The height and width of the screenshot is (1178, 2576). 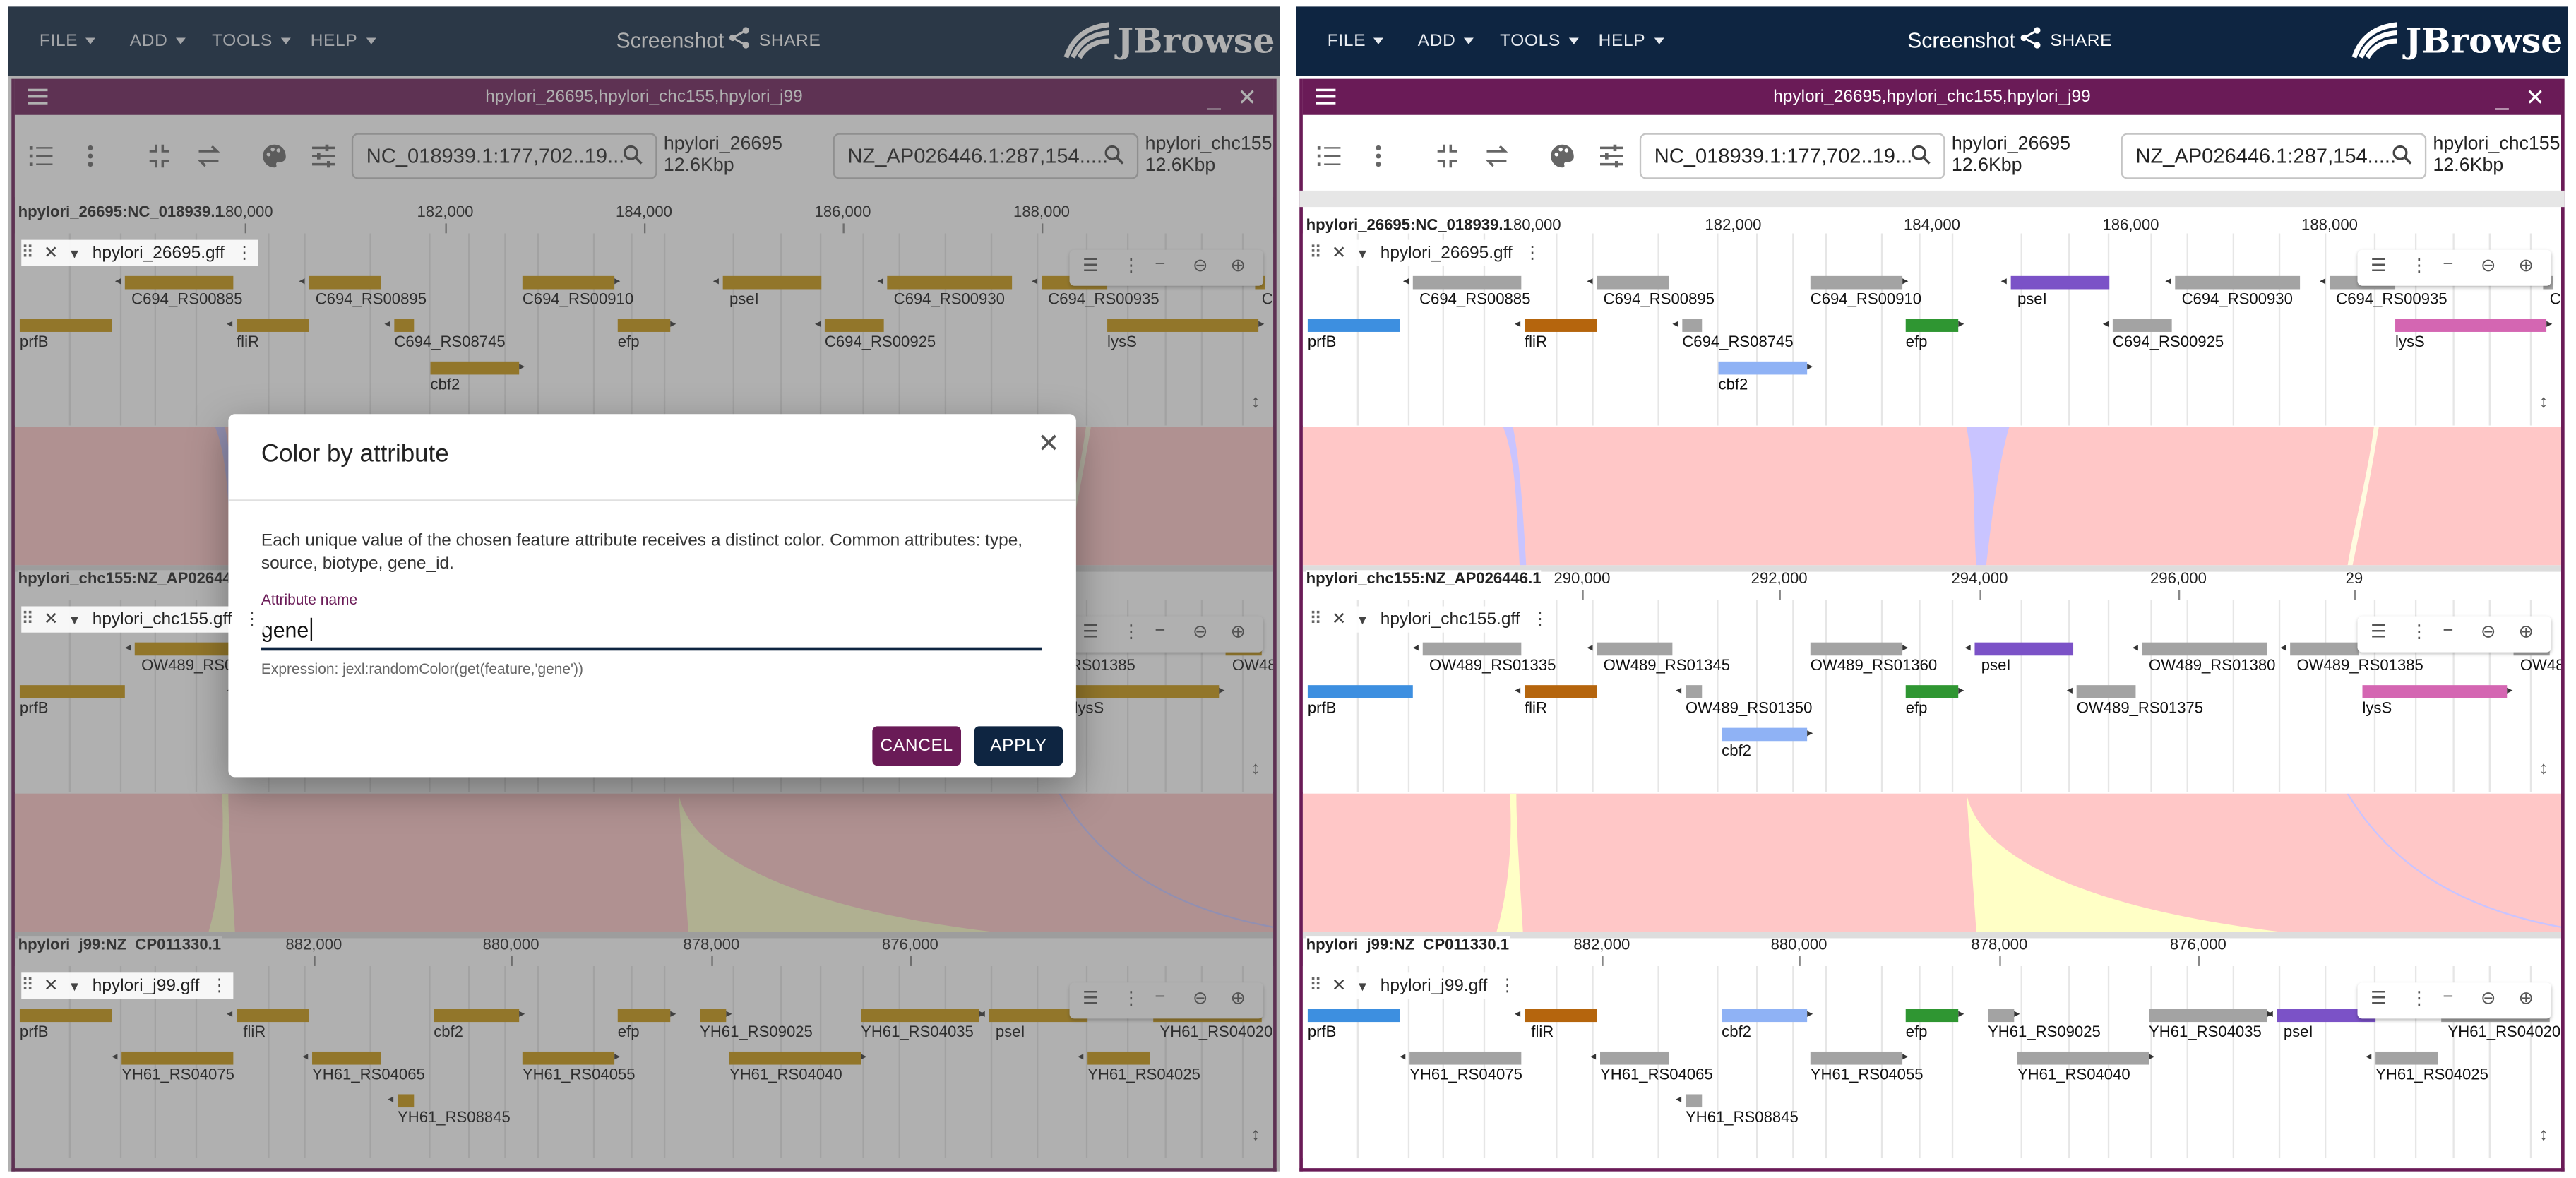 I want to click on collapse-icon, so click(x=1447, y=156).